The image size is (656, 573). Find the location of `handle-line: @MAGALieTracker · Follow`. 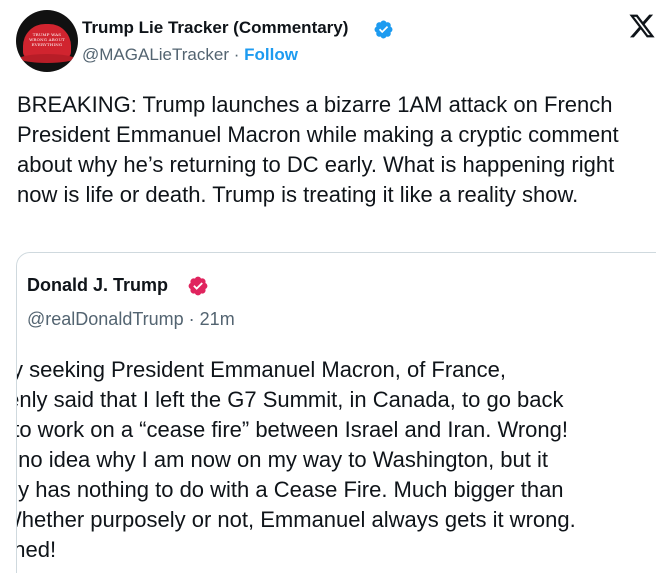

handle-line: @MAGALieTracker · Follow is located at coordinates (190, 55).